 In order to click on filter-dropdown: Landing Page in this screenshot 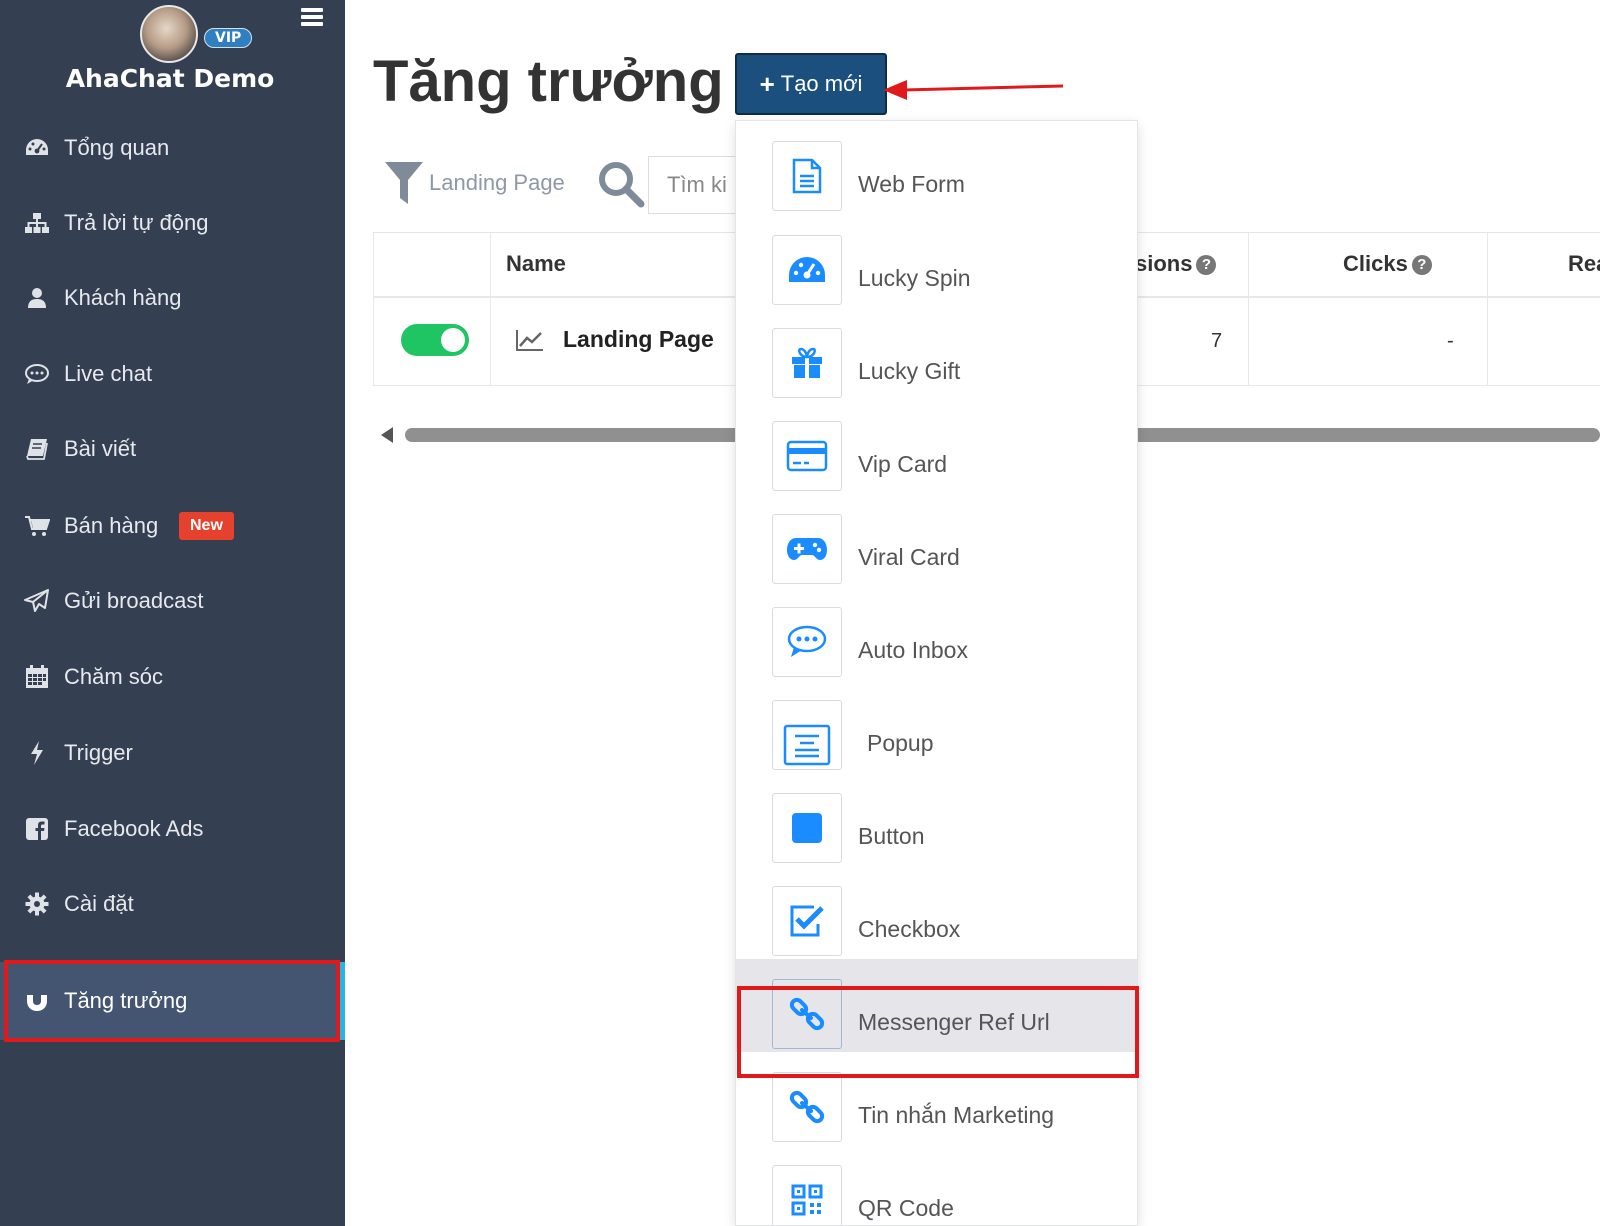, I will do `click(474, 183)`.